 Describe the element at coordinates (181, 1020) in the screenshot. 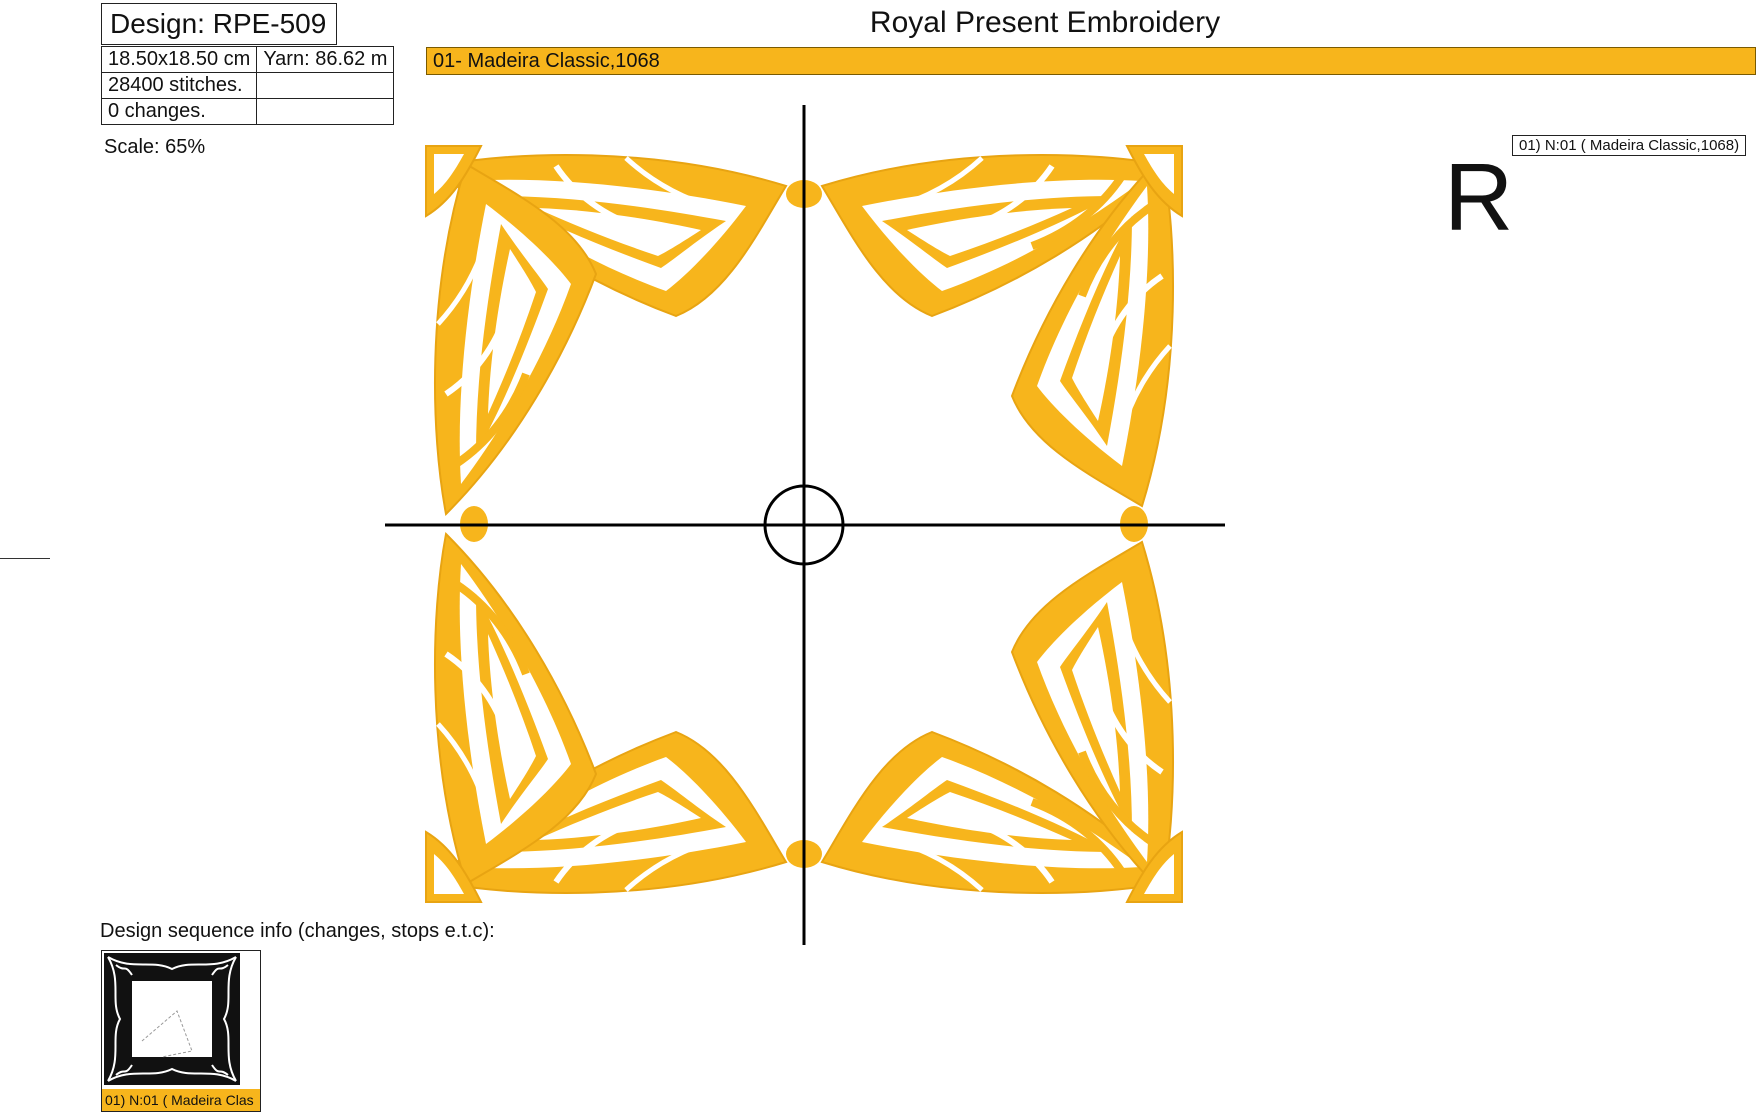

I see `thumbnail-preview` at that location.